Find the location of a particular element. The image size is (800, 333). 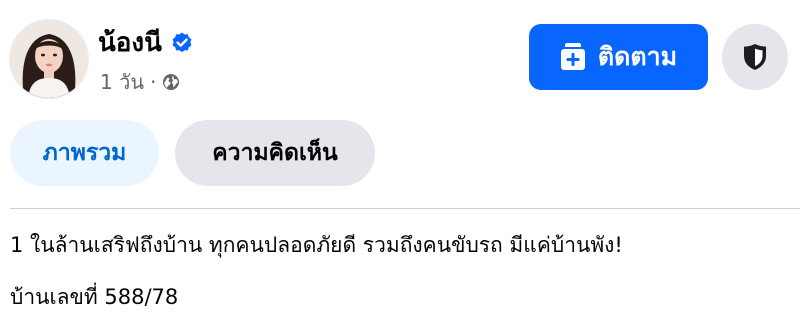

avatar is located at coordinates (49, 59).